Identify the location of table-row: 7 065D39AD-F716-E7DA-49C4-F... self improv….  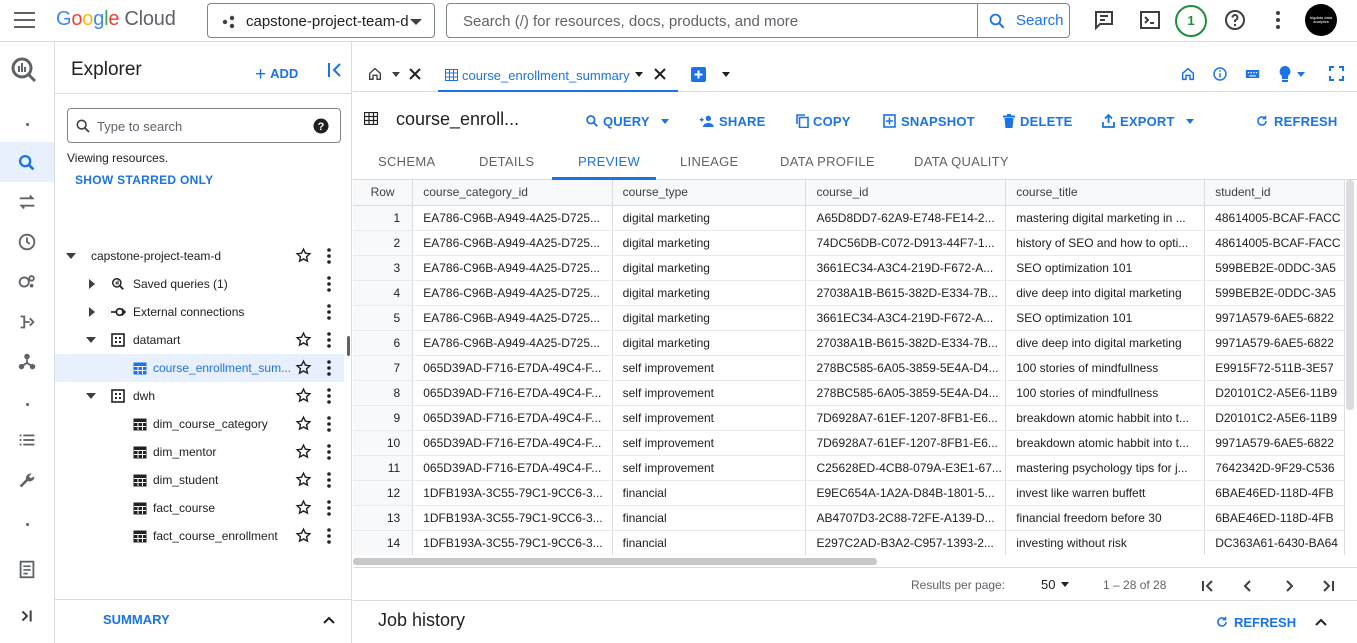
(849, 368).